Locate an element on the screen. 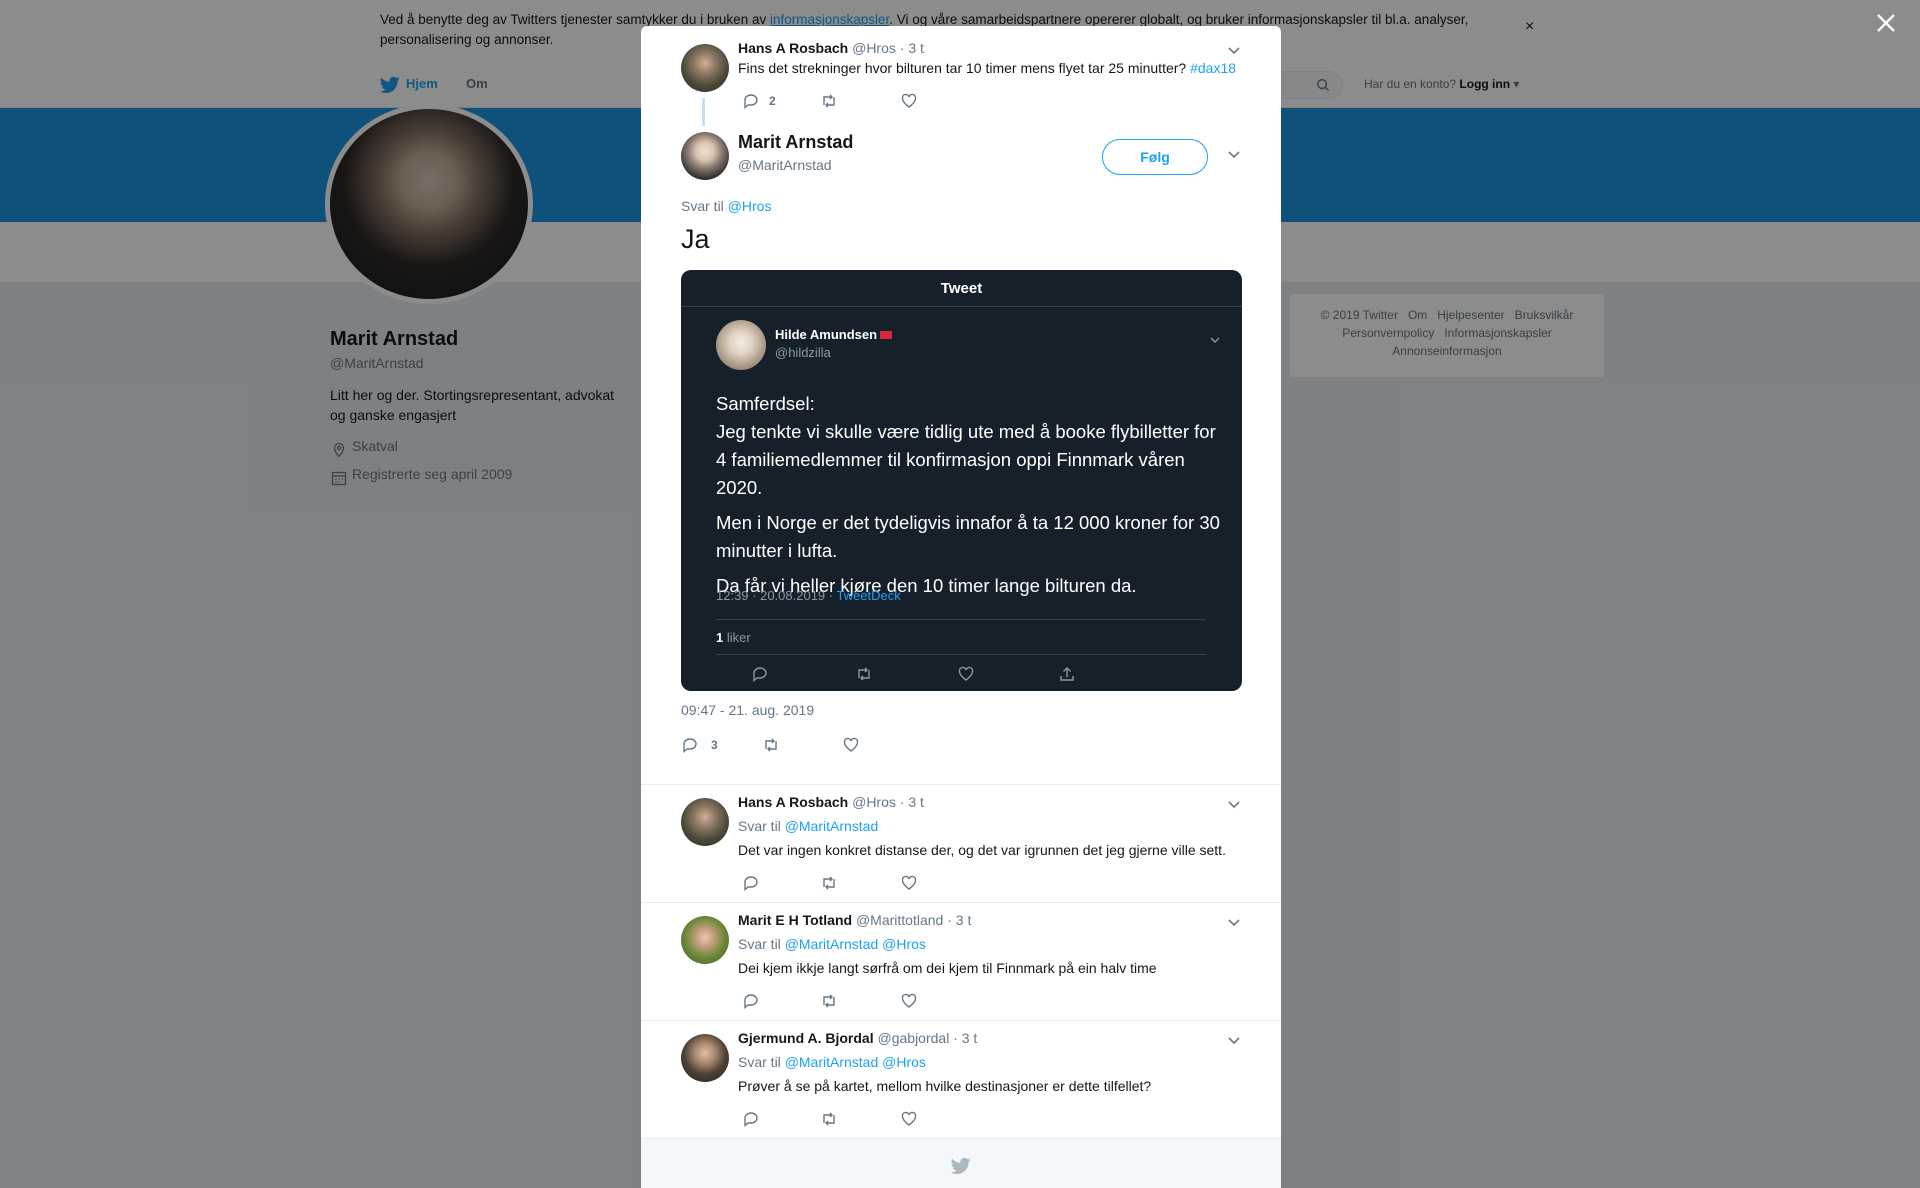  reply-count: 2 is located at coordinates (772, 101).